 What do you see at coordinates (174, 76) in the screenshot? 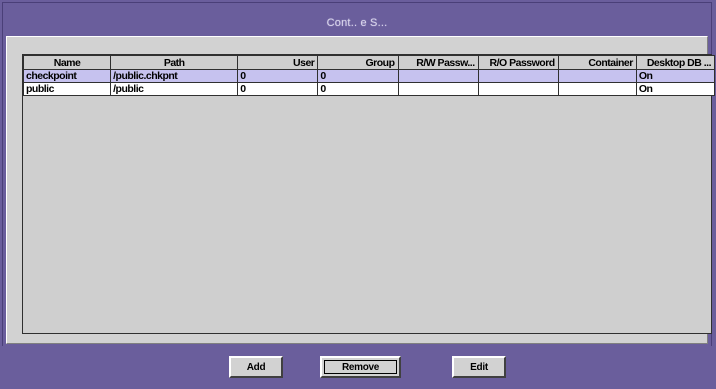
I see `cell-path: /public.chkpnt` at bounding box center [174, 76].